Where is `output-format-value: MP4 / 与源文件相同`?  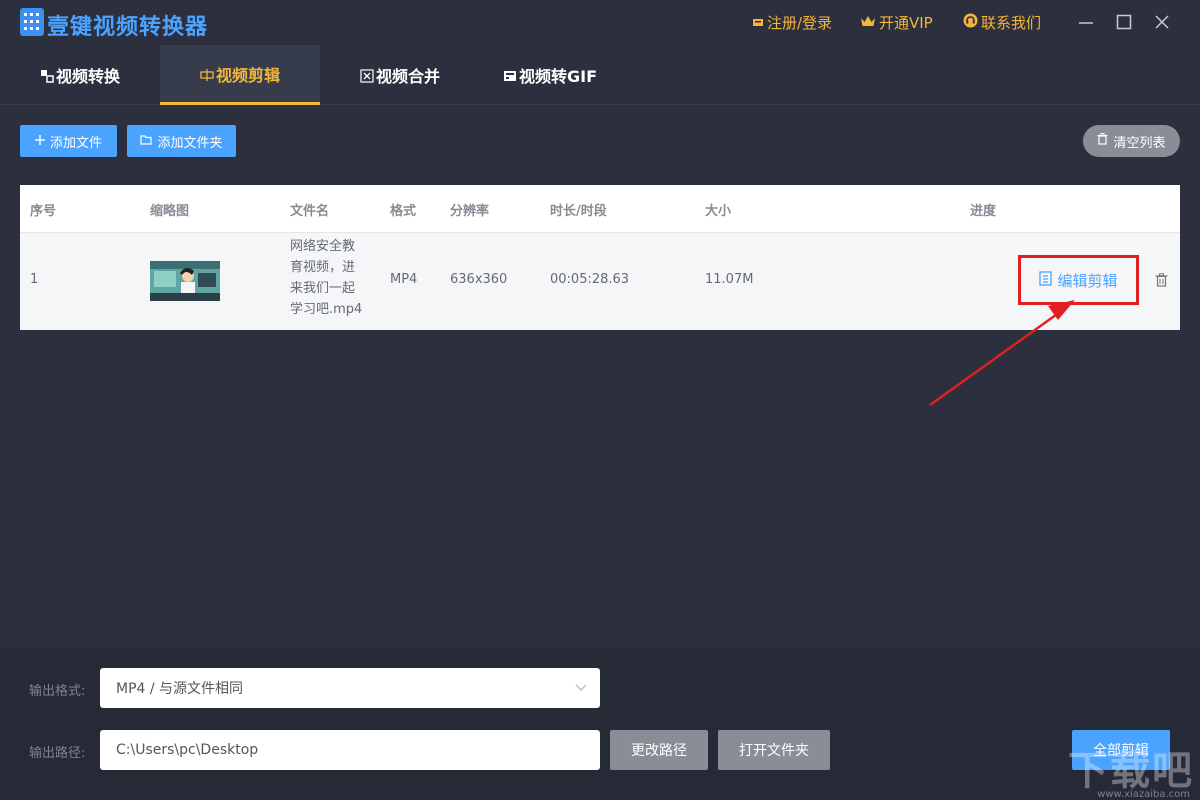 output-format-value: MP4 / 与源文件相同 is located at coordinates (180, 689).